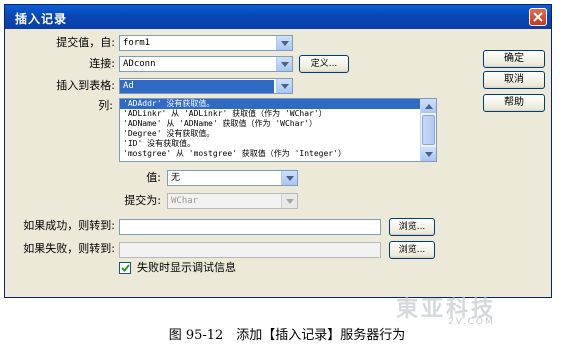 This screenshot has width=574, height=354. What do you see at coordinates (85, 42) in the screenshot?
I see `submit-values-label: 提交值，自:` at bounding box center [85, 42].